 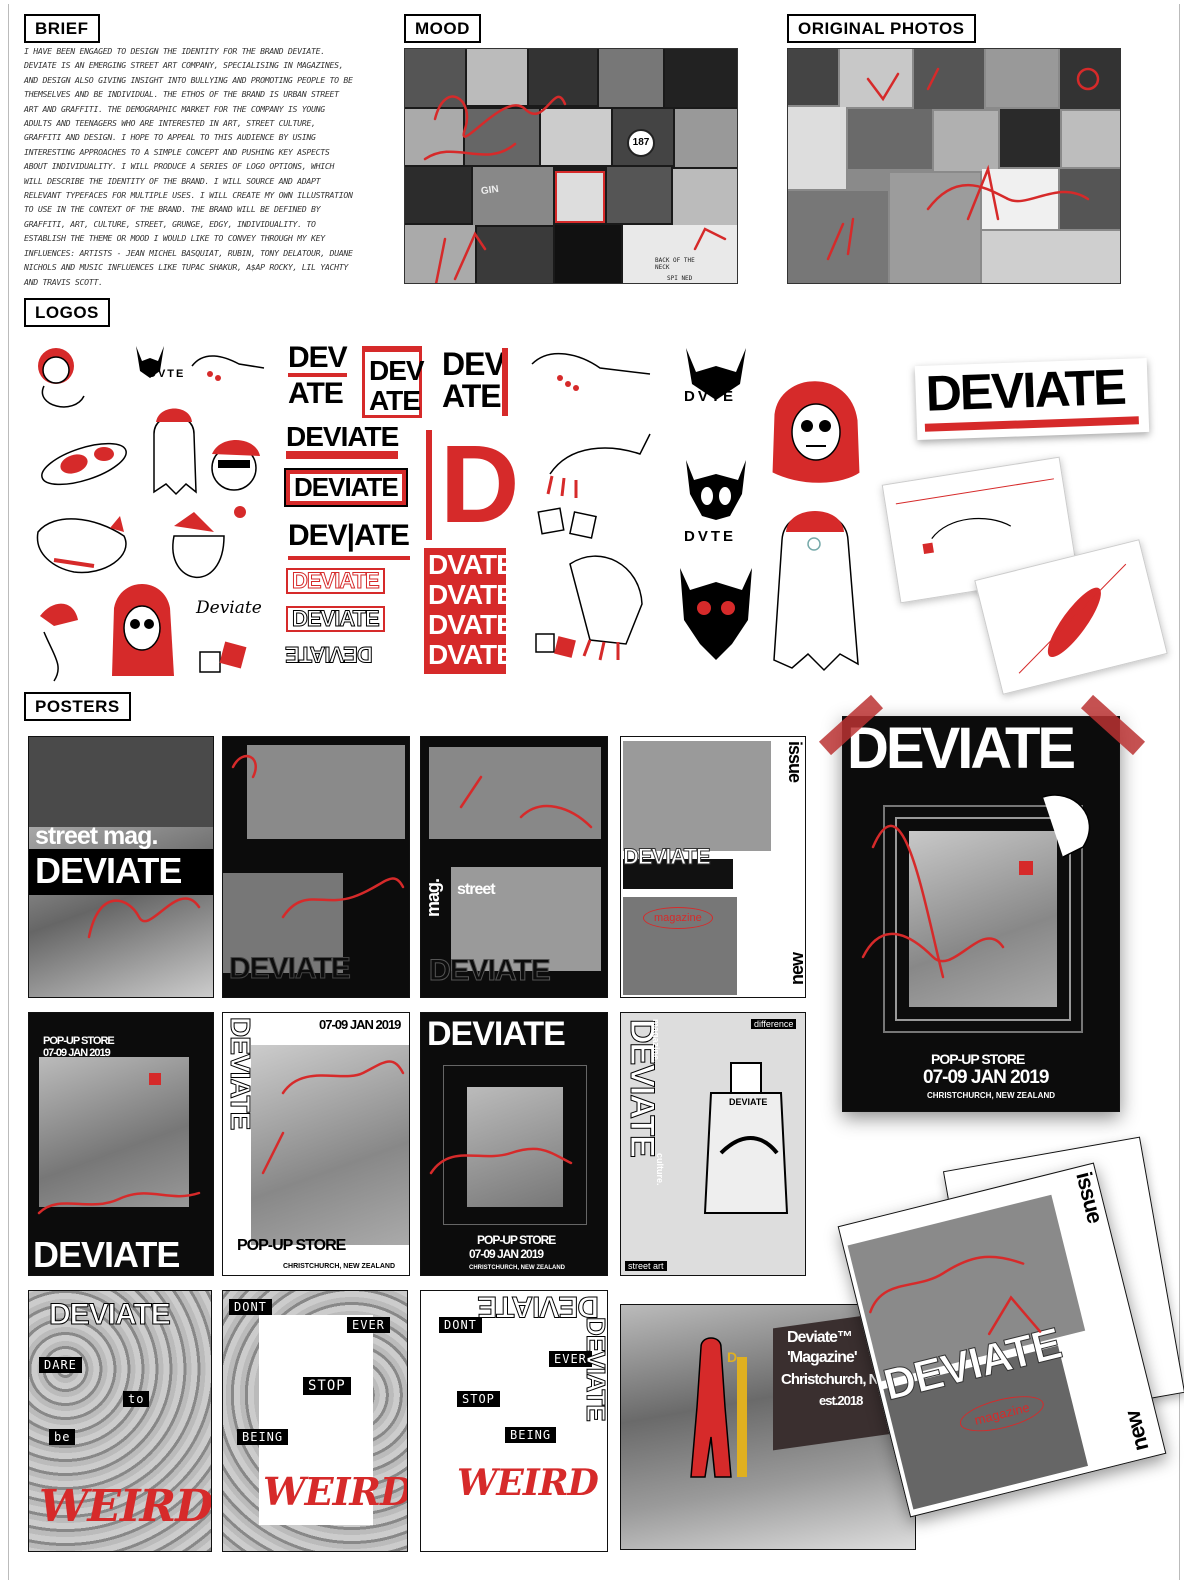 I want to click on hero-dates: 07-09 JAN 2019, so click(x=986, y=1077).